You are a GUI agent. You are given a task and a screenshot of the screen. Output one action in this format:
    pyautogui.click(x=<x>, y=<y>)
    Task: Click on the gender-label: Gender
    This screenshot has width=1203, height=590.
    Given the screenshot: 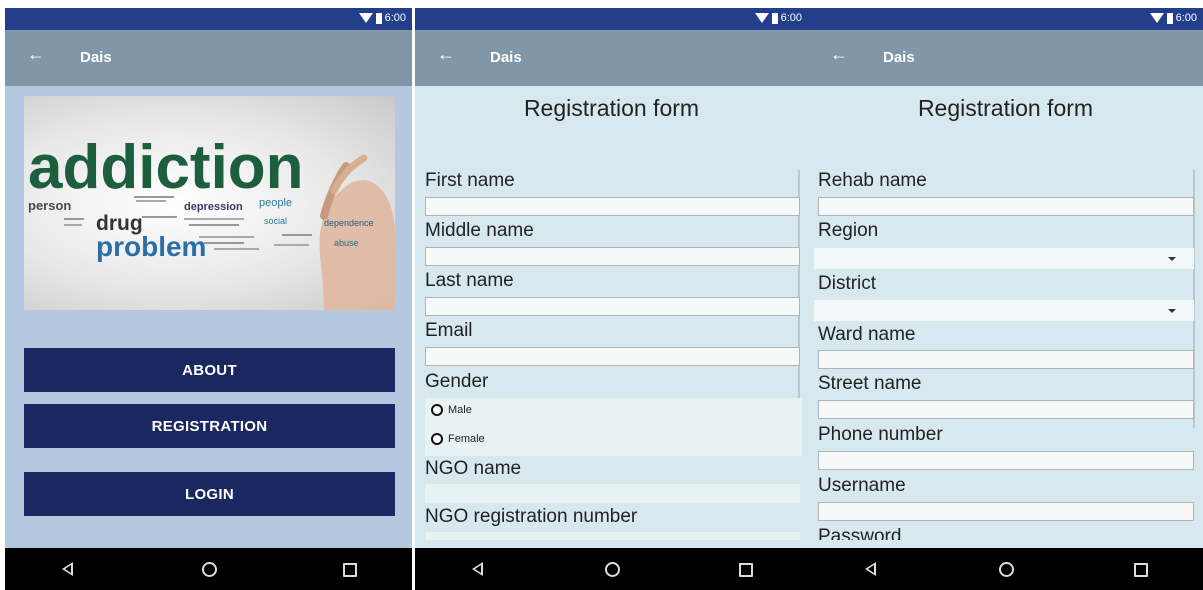 What is the action you would take?
    pyautogui.click(x=457, y=381)
    